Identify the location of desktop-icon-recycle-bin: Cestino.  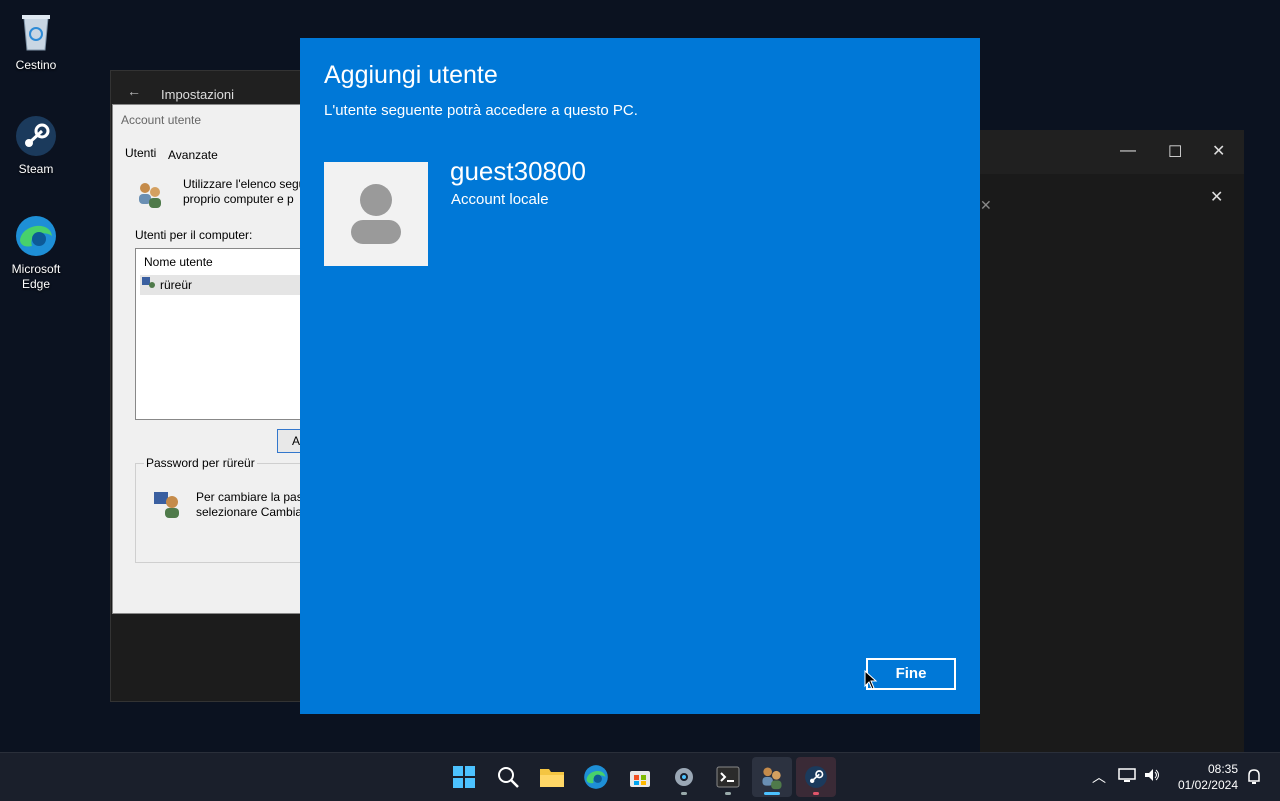
(36, 41).